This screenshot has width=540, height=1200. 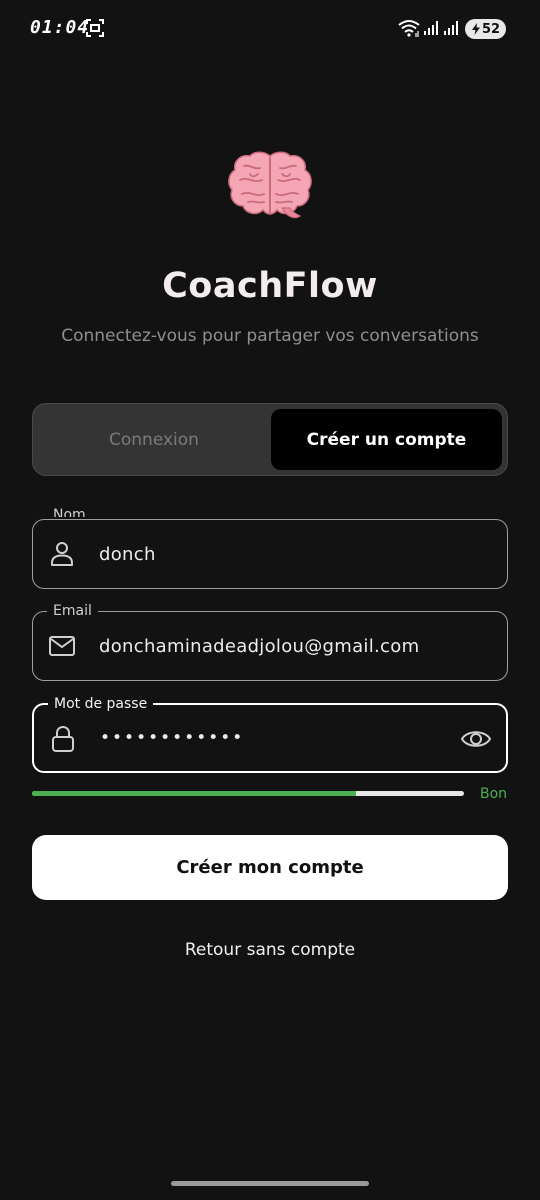 I want to click on status-bar: 01:04 52, so click(x=270, y=30).